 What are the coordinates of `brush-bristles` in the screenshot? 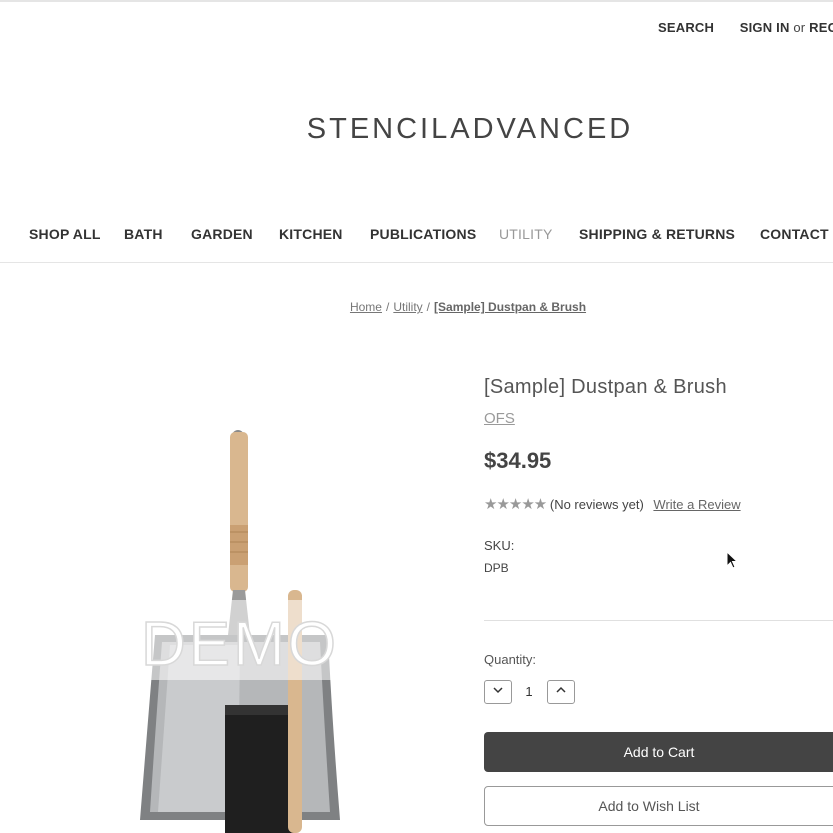 It's located at (260, 769).